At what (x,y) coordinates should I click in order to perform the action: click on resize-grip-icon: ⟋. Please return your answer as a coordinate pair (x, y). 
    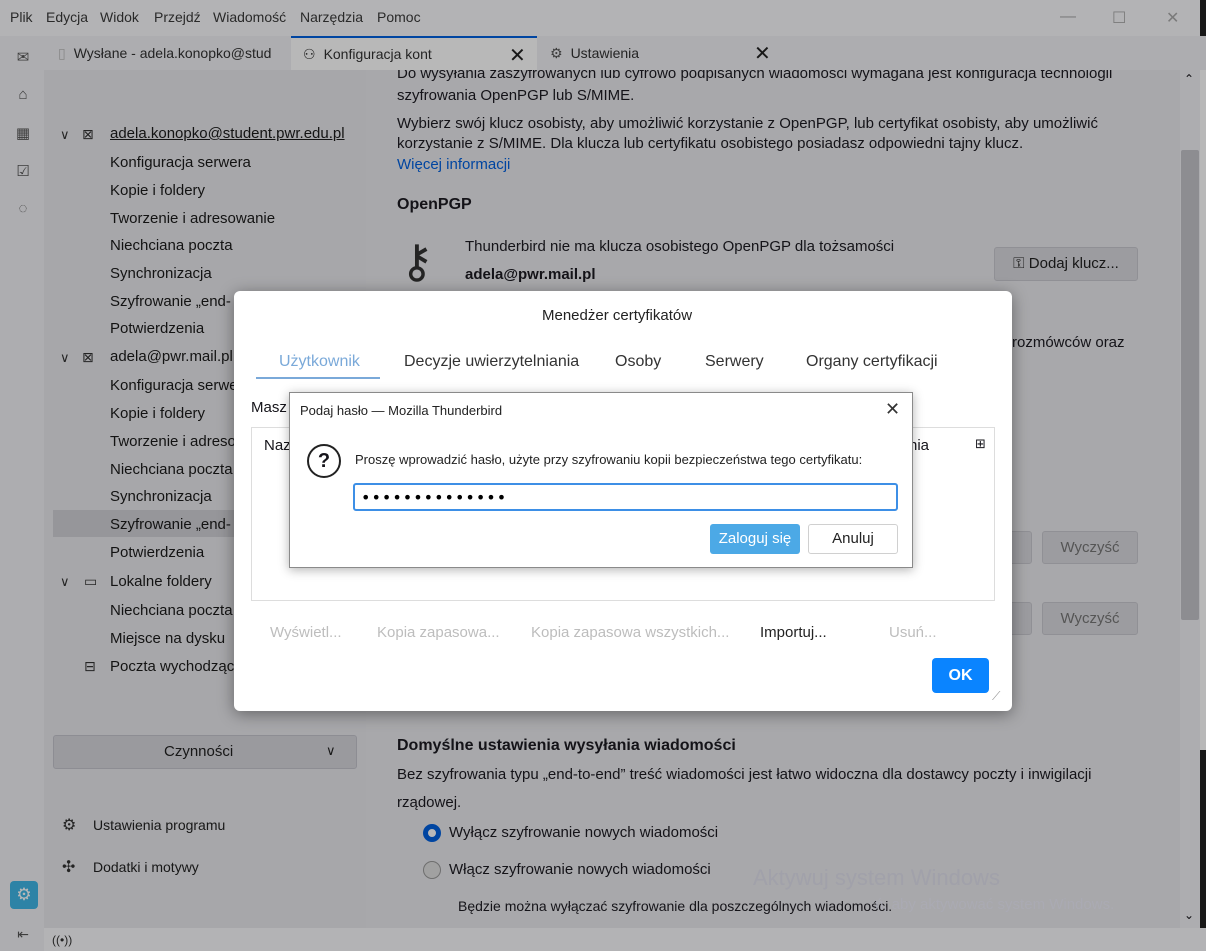
    Looking at the image, I should click on (996, 696).